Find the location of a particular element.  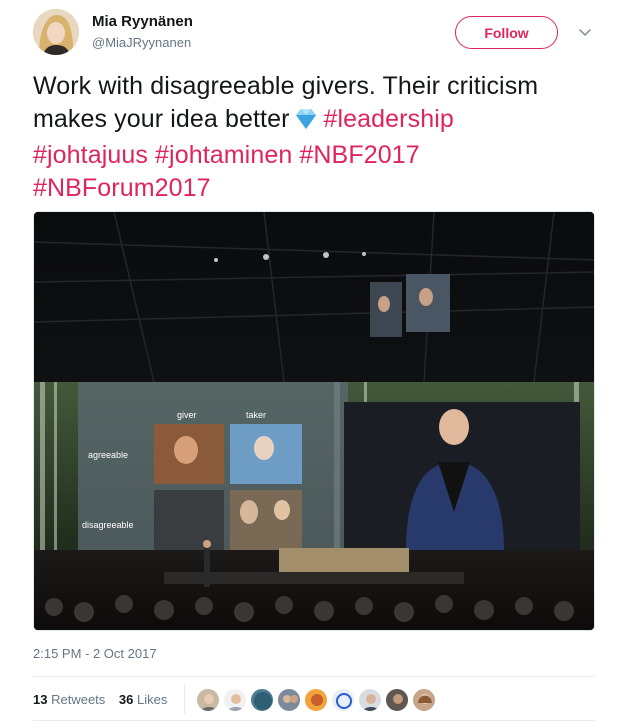

caret-down-icon is located at coordinates (585, 32).